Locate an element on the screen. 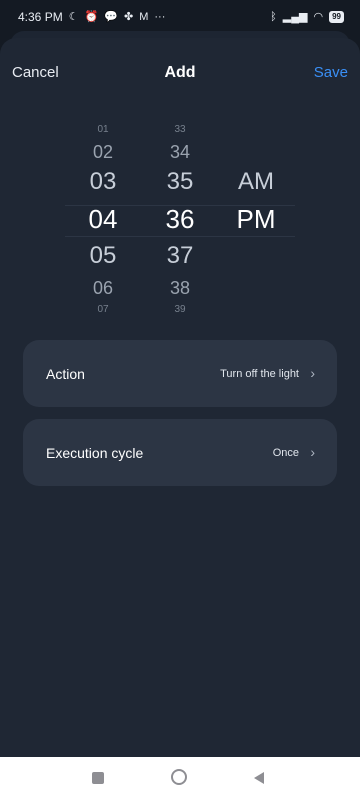 Image resolution: width=360 pixels, height=800 pixels. recent-apps-button is located at coordinates (98, 778).